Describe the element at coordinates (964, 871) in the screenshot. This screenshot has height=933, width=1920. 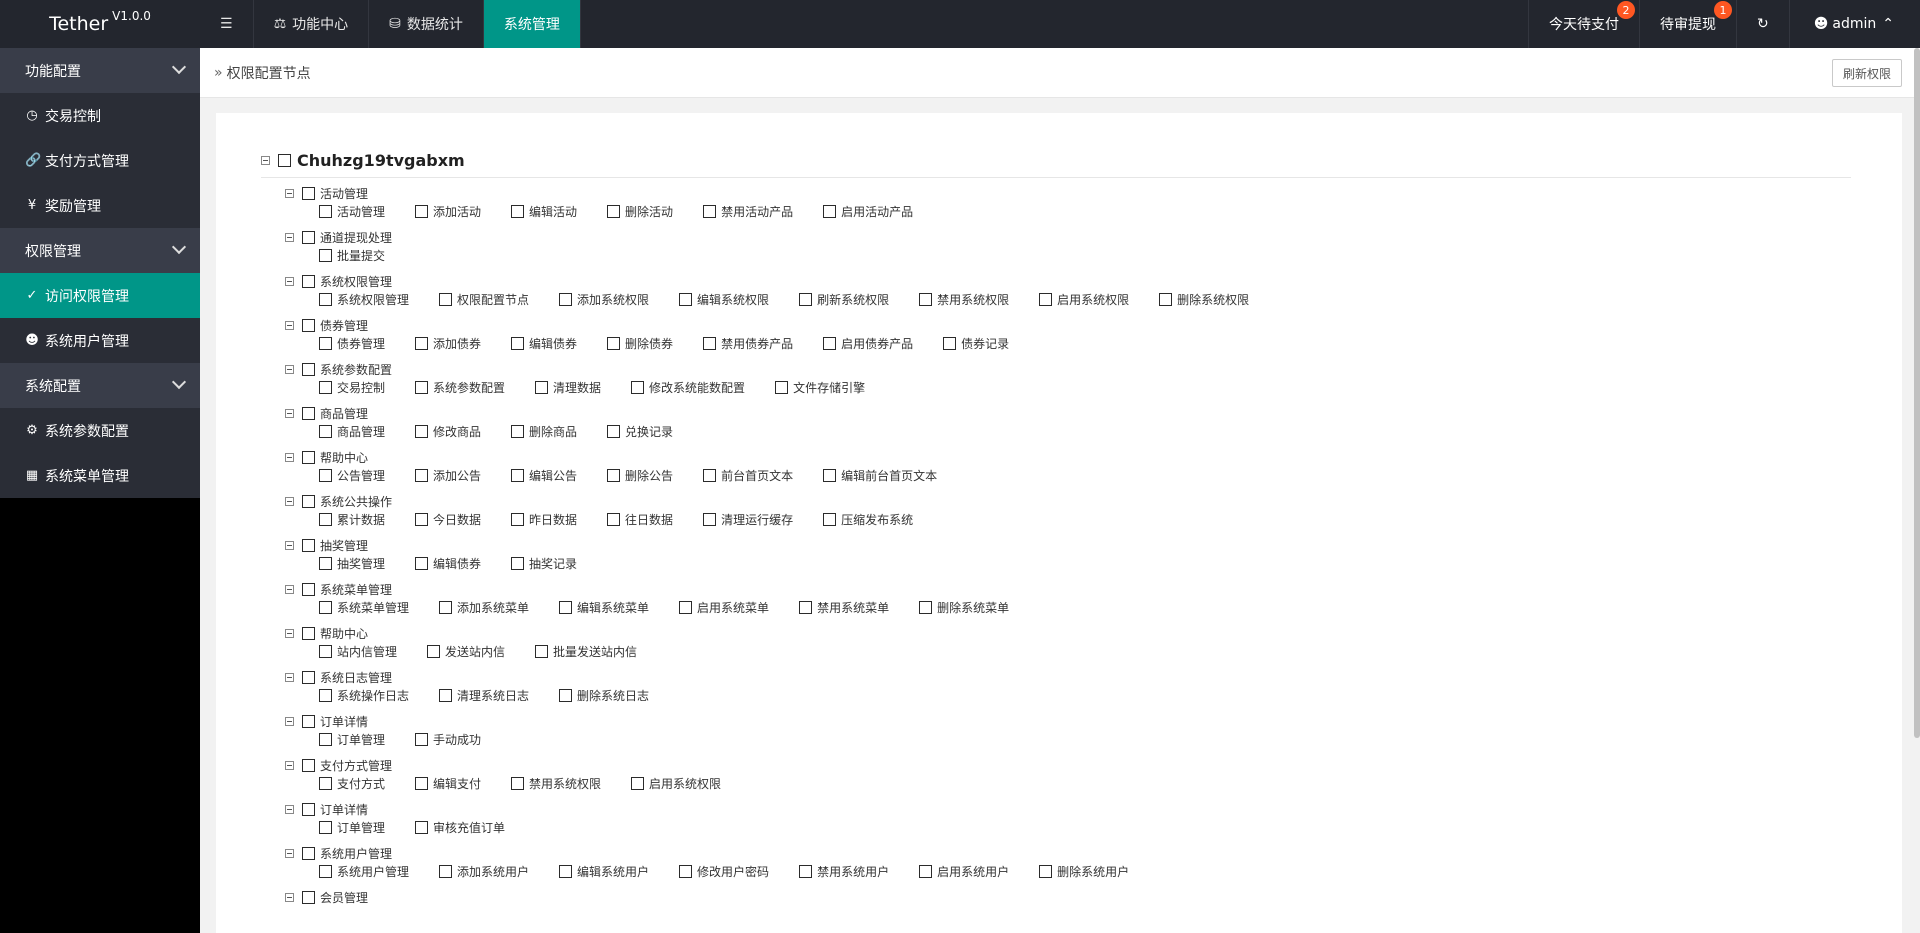
I see `permission-node: 启用系统用户` at that location.